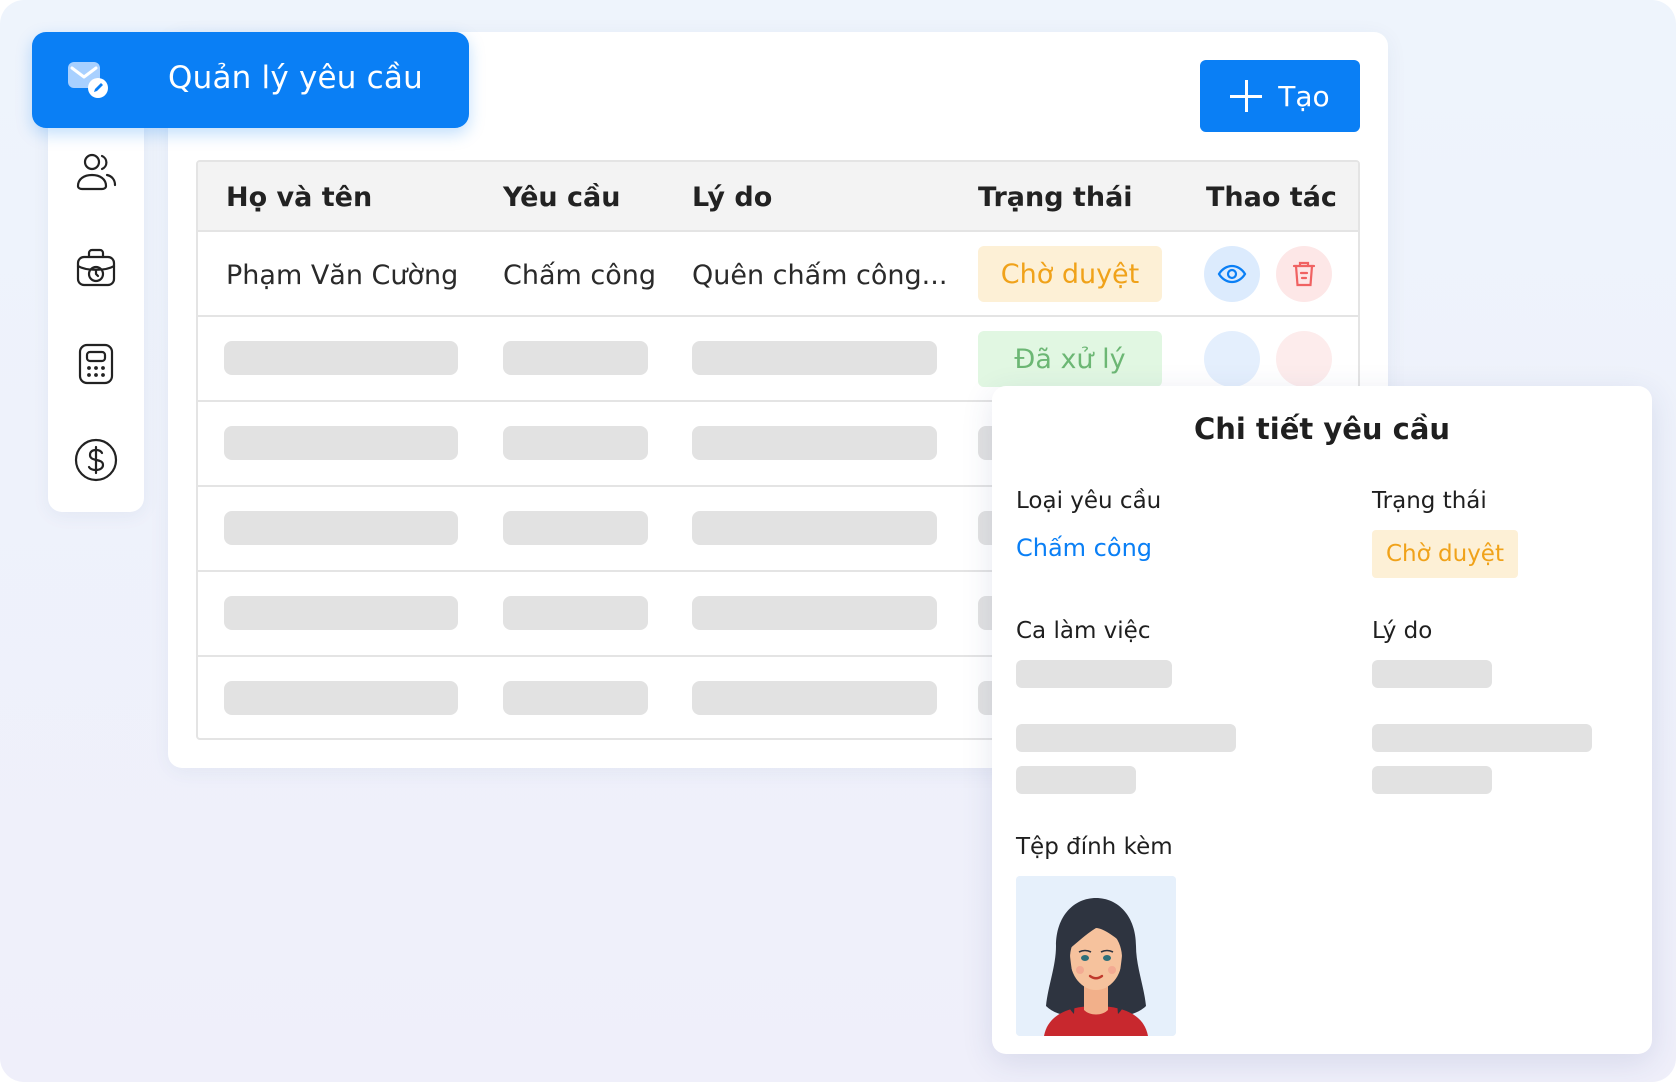  I want to click on person-avatar-image, so click(1096, 956).